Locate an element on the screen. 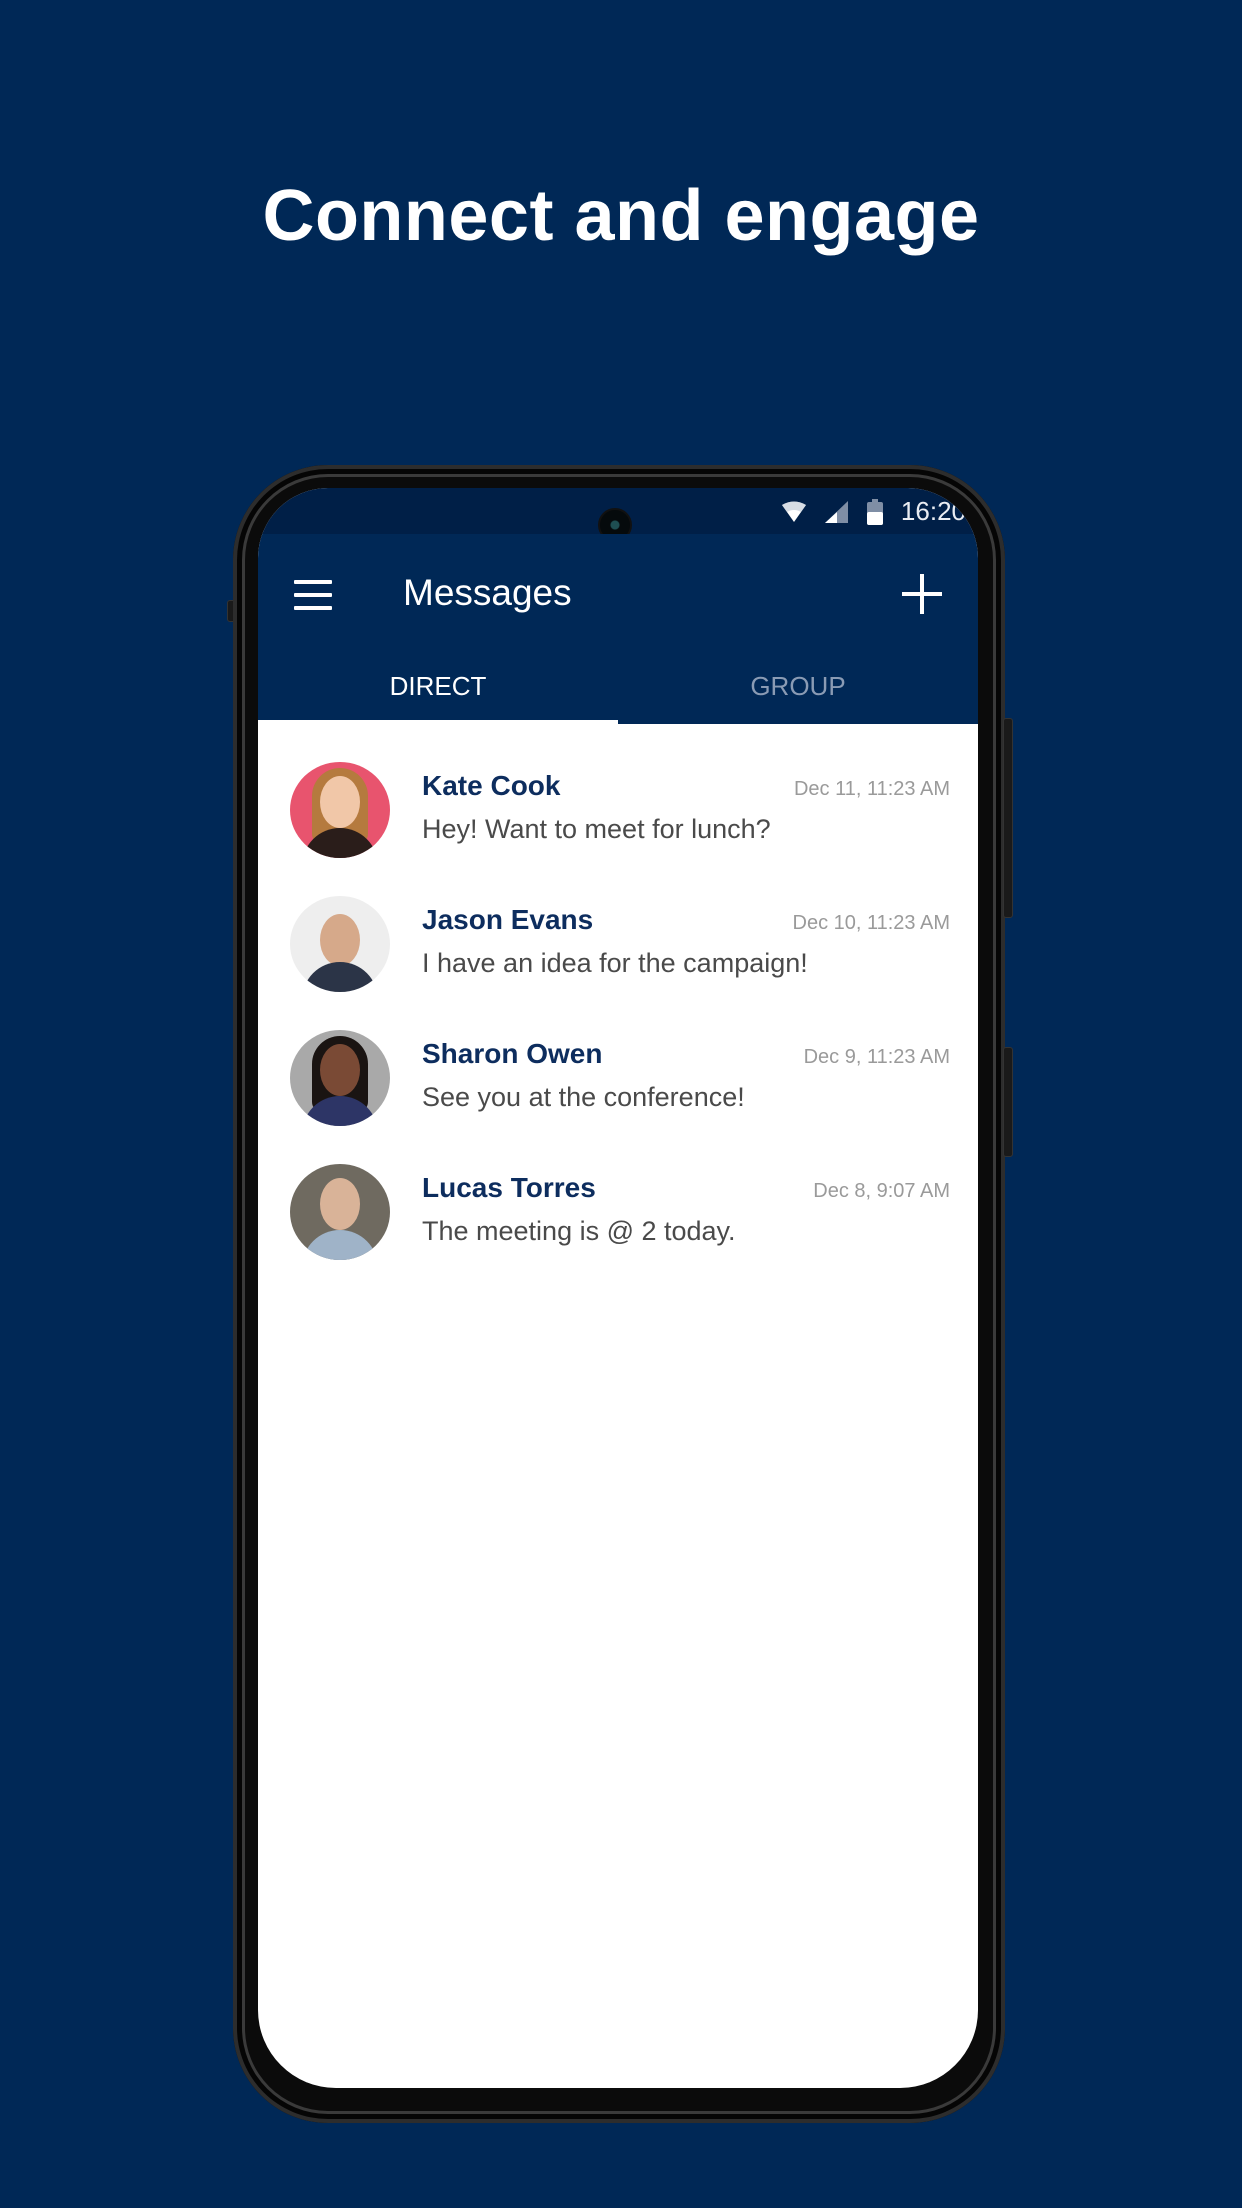  power-button is located at coordinates (1008, 818).